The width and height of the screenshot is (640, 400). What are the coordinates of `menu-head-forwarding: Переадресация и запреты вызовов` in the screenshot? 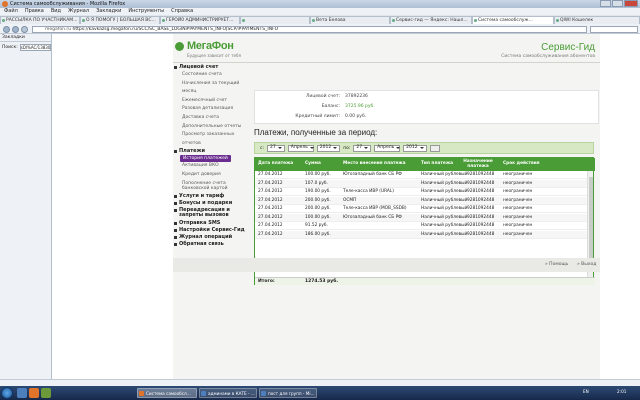 It's located at (213, 213).